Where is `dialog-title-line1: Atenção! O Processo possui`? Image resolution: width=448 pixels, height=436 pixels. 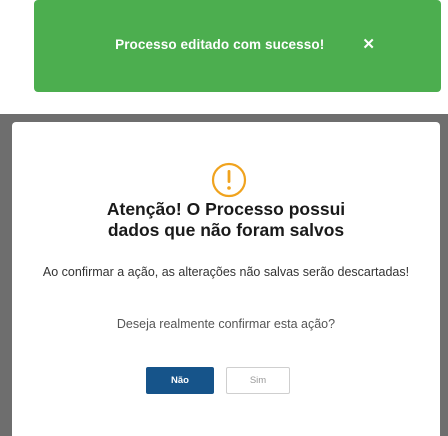
dialog-title-line1: Atenção! O Processo possui is located at coordinates (226, 209).